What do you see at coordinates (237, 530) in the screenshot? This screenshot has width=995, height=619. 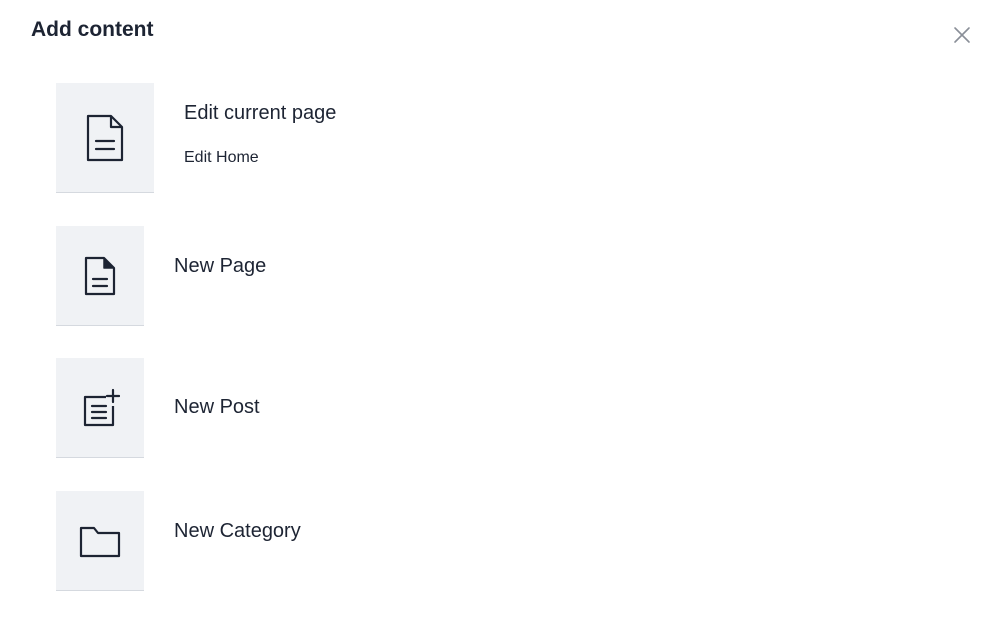 I see `option-label: New Category` at bounding box center [237, 530].